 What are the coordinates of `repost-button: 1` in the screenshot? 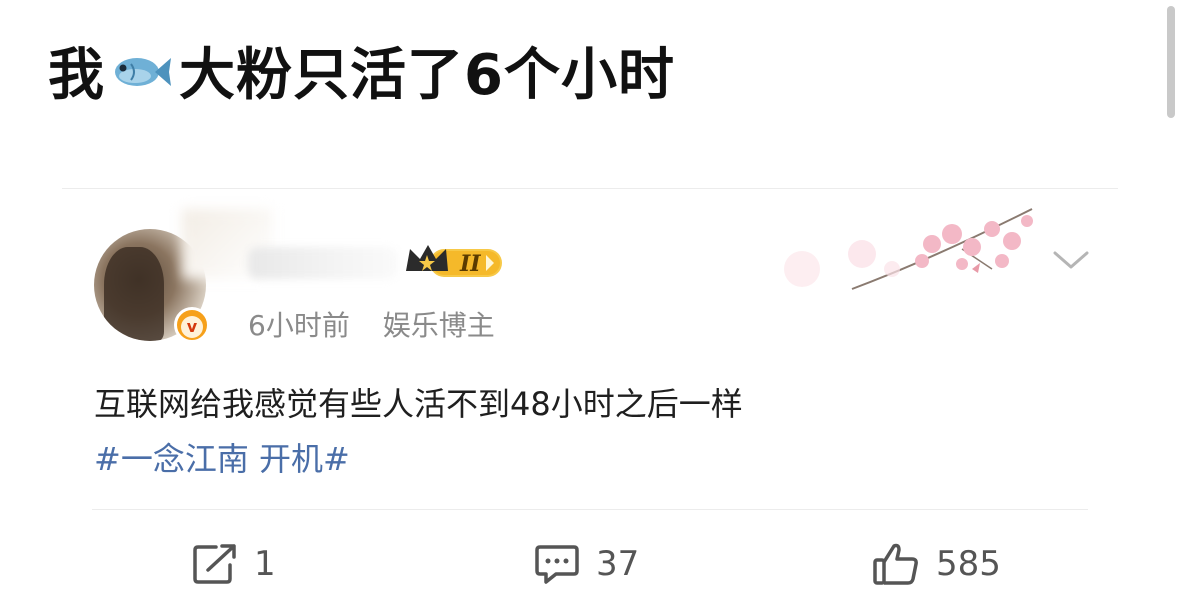 It's located at (234, 564).